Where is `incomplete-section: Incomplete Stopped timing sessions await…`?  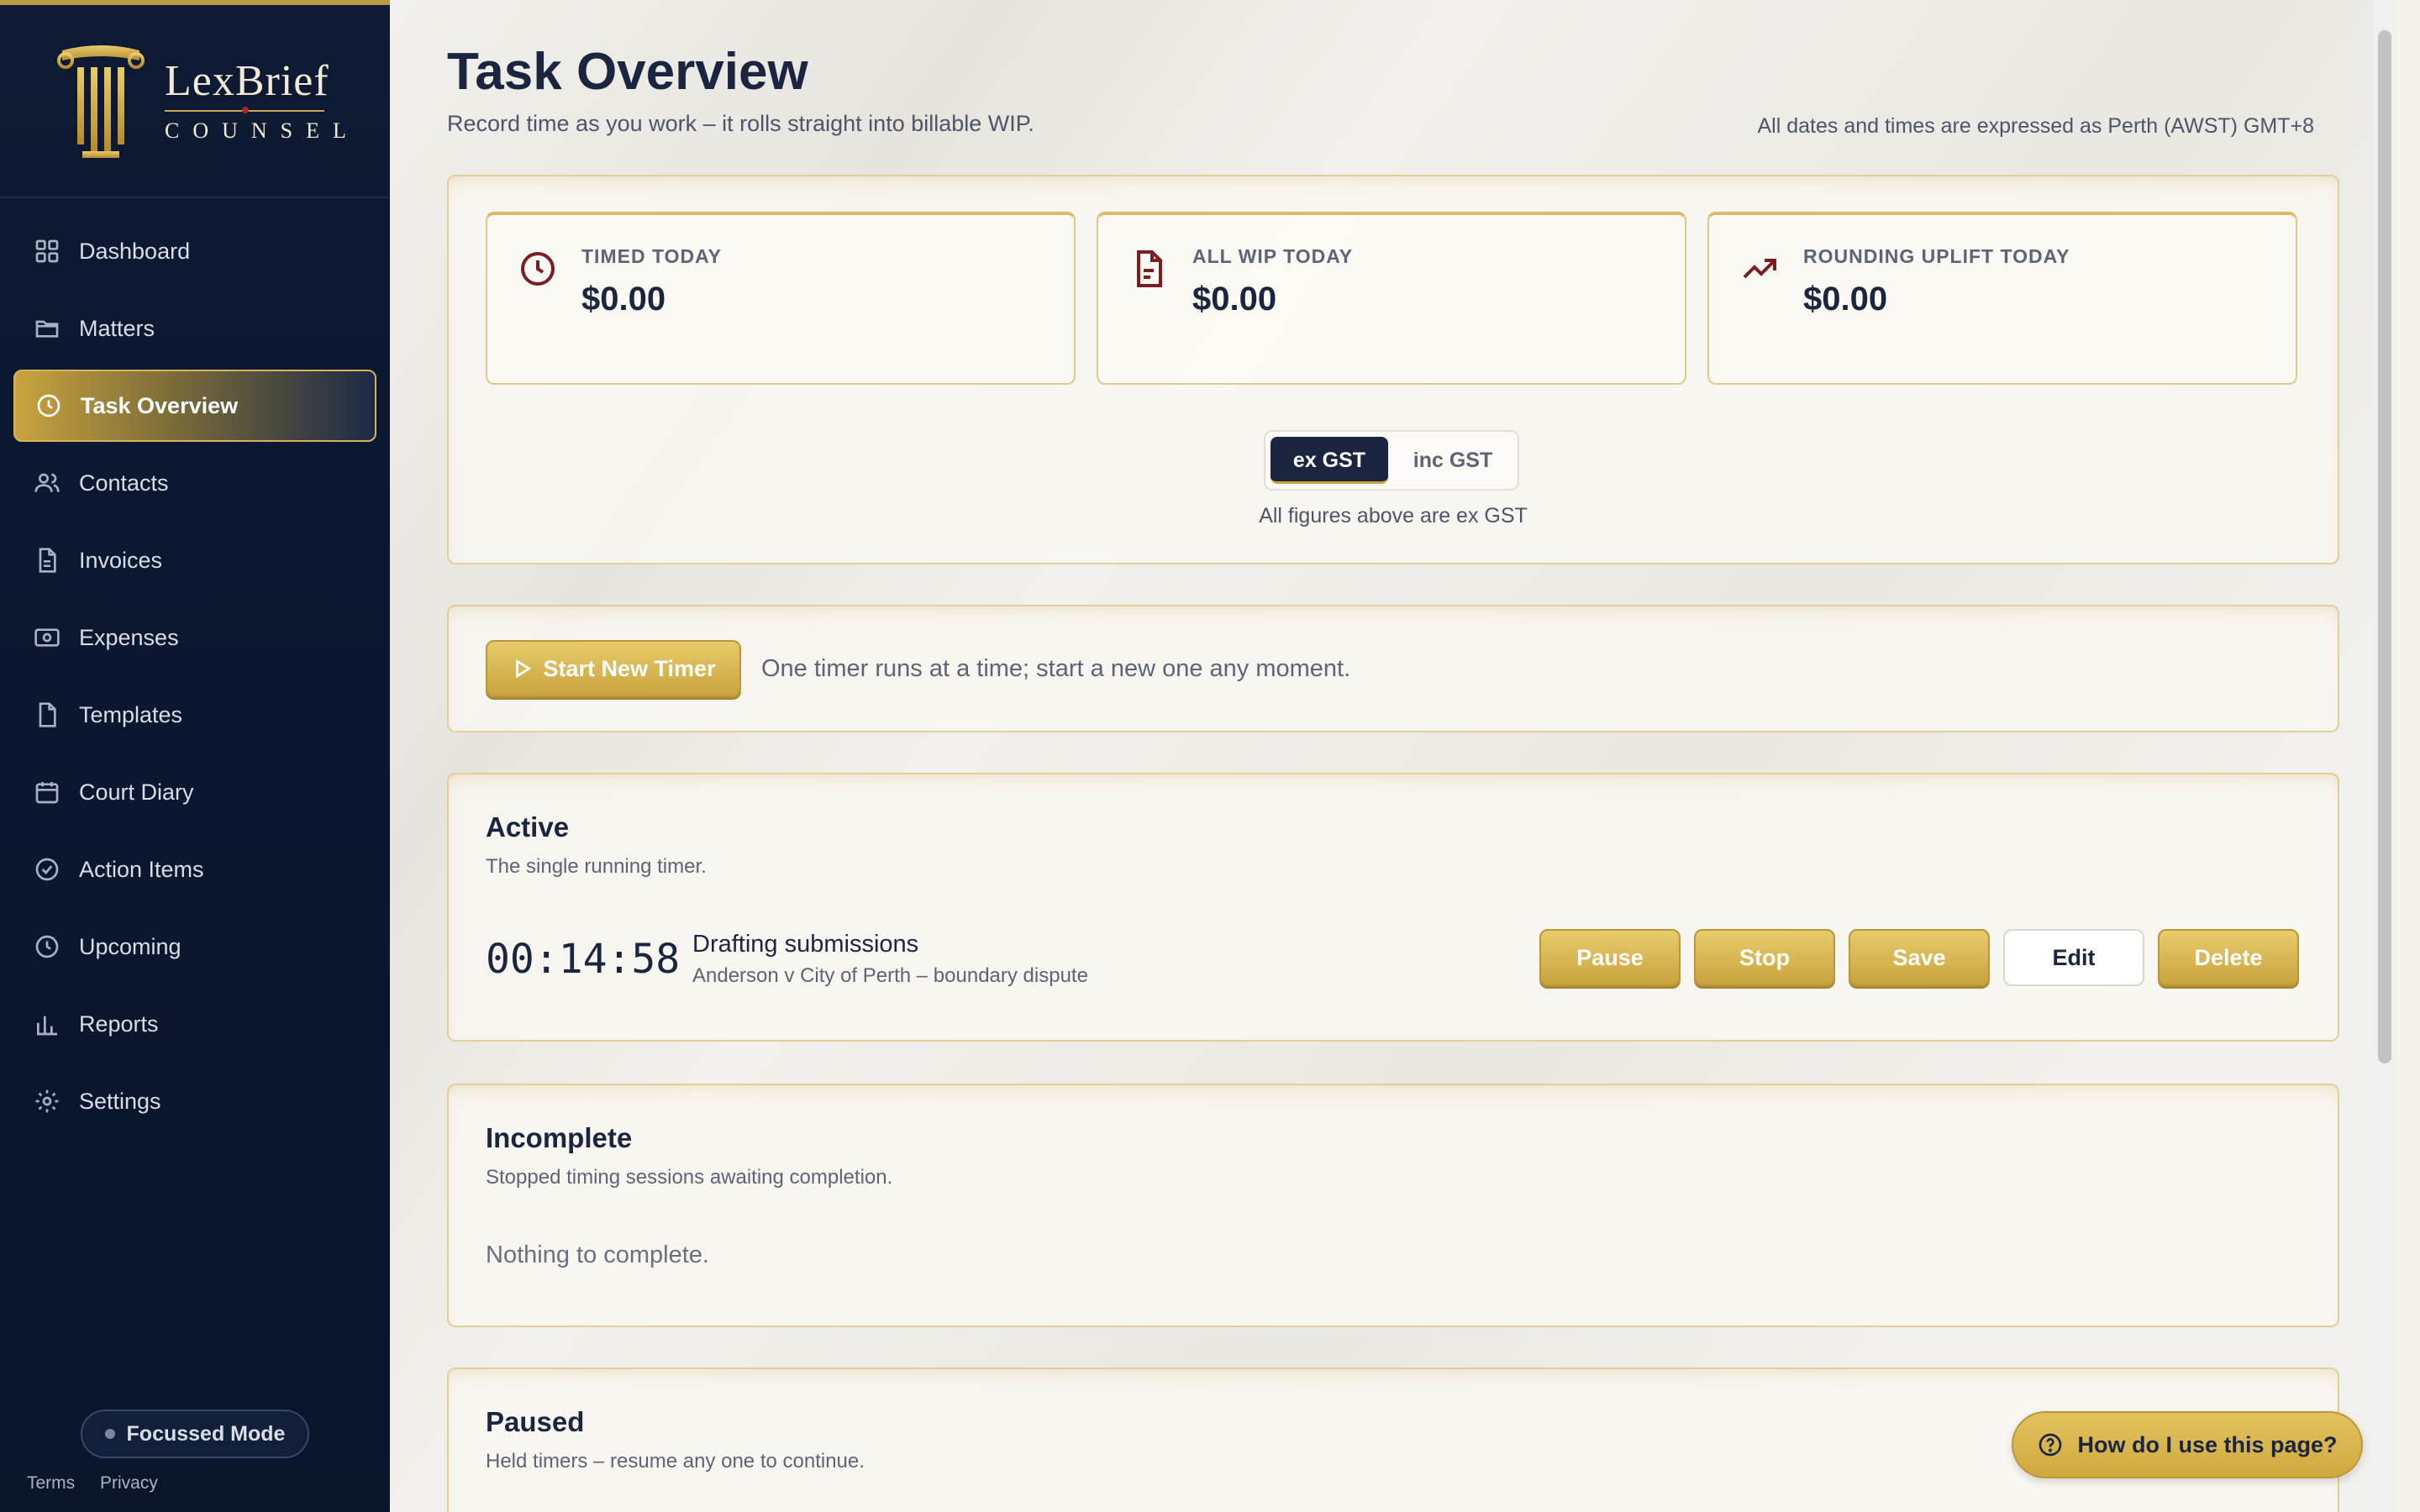 incomplete-section: Incomplete Stopped timing sessions await… is located at coordinates (1393, 1205).